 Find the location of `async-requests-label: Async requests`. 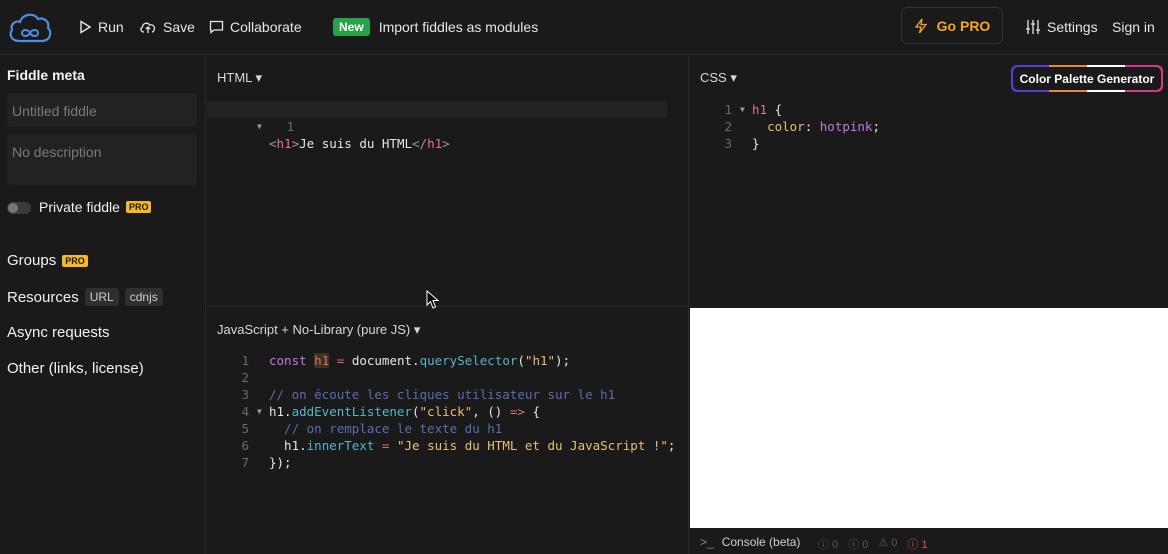

async-requests-label: Async requests is located at coordinates (58, 332).